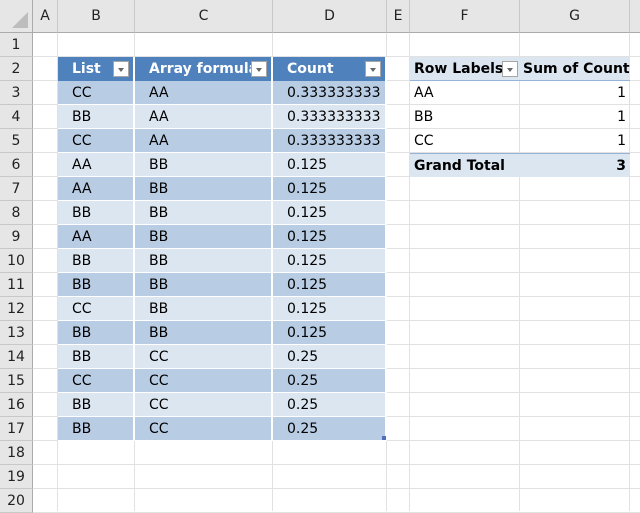 The height and width of the screenshot is (513, 640). Describe the element at coordinates (465, 117) in the screenshot. I see `pivot-row-label: BB` at that location.